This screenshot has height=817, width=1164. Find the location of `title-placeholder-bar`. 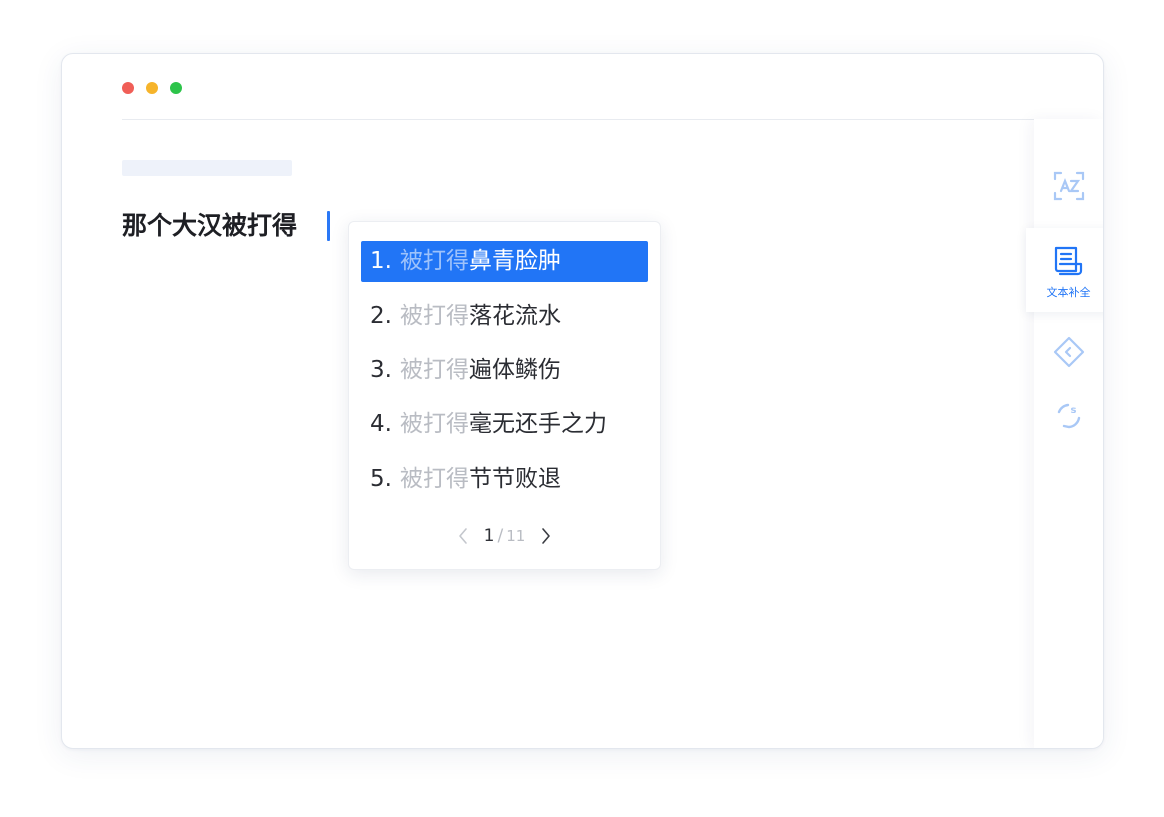

title-placeholder-bar is located at coordinates (207, 168).